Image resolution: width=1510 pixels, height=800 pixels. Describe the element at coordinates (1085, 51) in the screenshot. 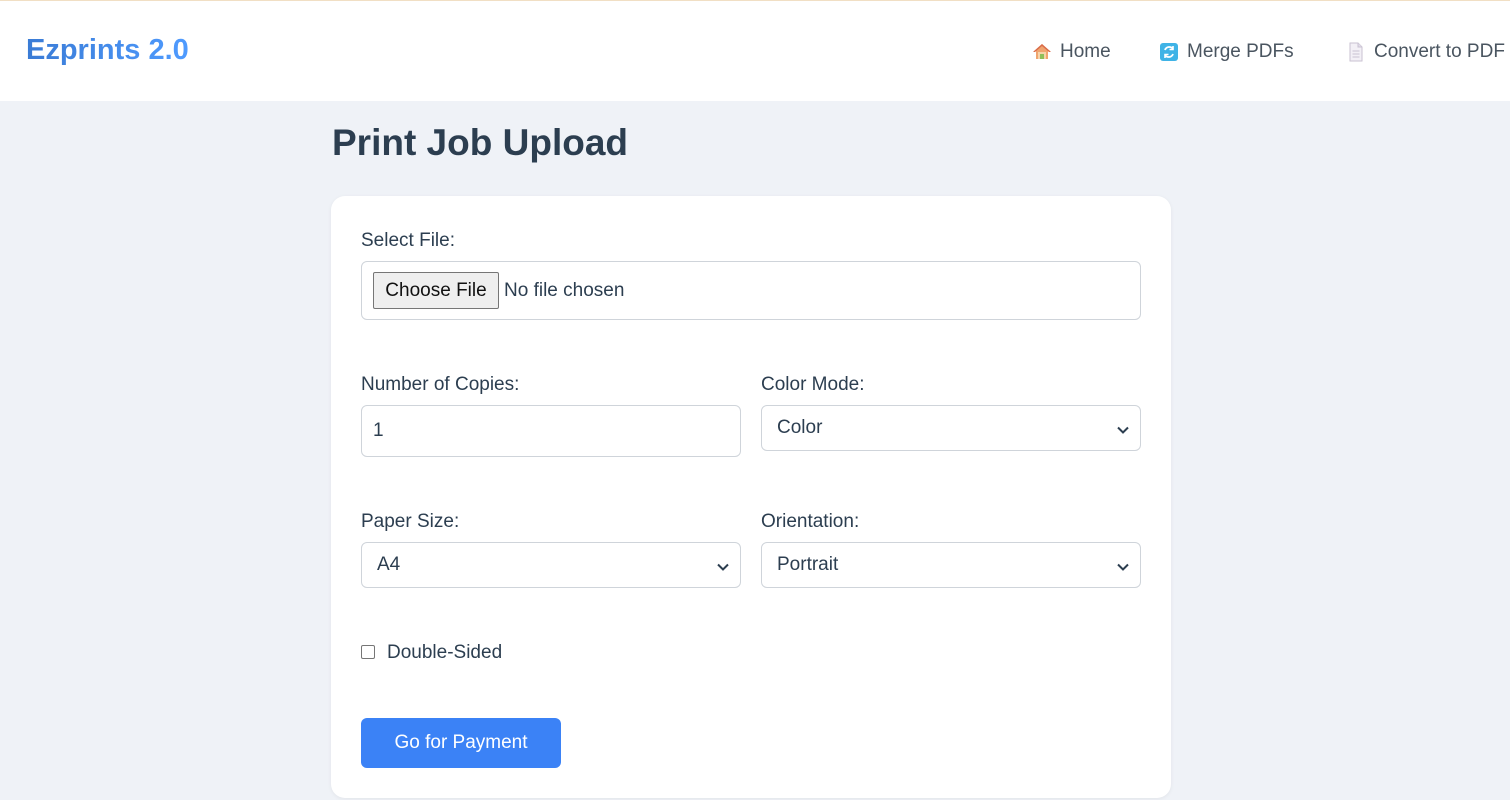

I see `nav-label-home: Home` at that location.